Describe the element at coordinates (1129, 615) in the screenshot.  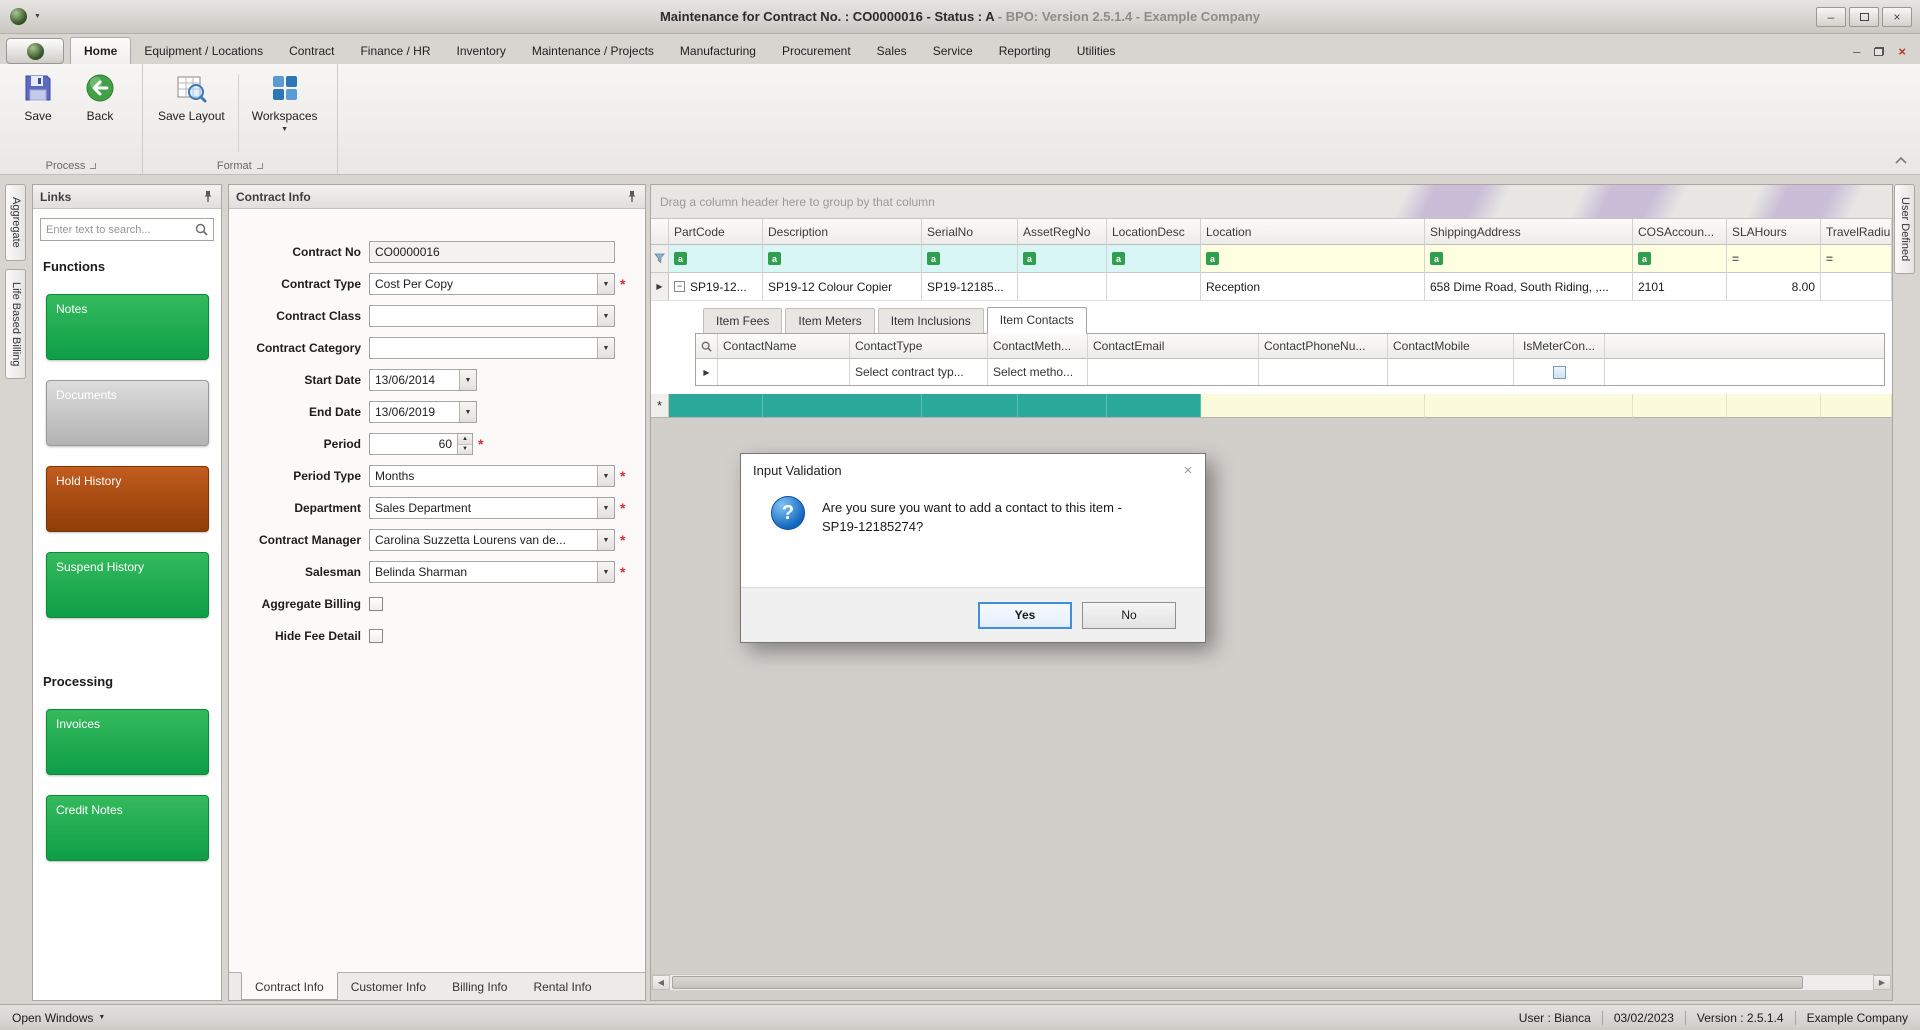
I see `no-button: No` at that location.